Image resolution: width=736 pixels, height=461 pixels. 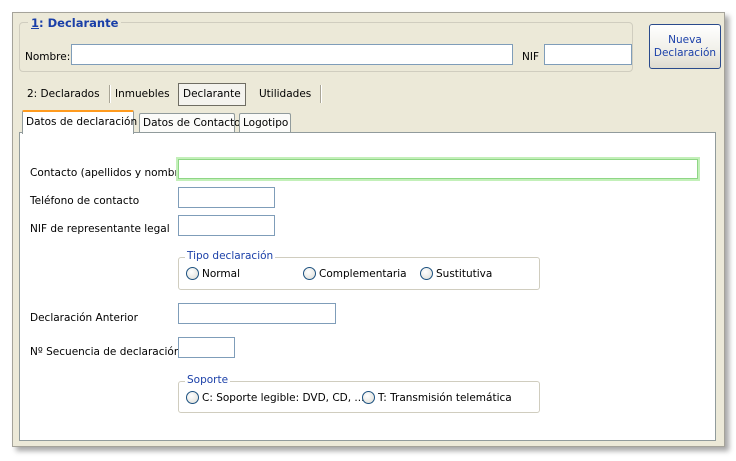 I want to click on telefono-input, so click(x=226, y=197).